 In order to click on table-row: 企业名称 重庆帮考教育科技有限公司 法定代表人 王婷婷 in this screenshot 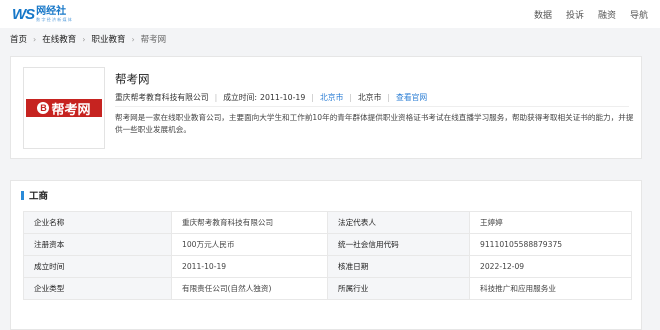, I will do `click(327, 222)`.